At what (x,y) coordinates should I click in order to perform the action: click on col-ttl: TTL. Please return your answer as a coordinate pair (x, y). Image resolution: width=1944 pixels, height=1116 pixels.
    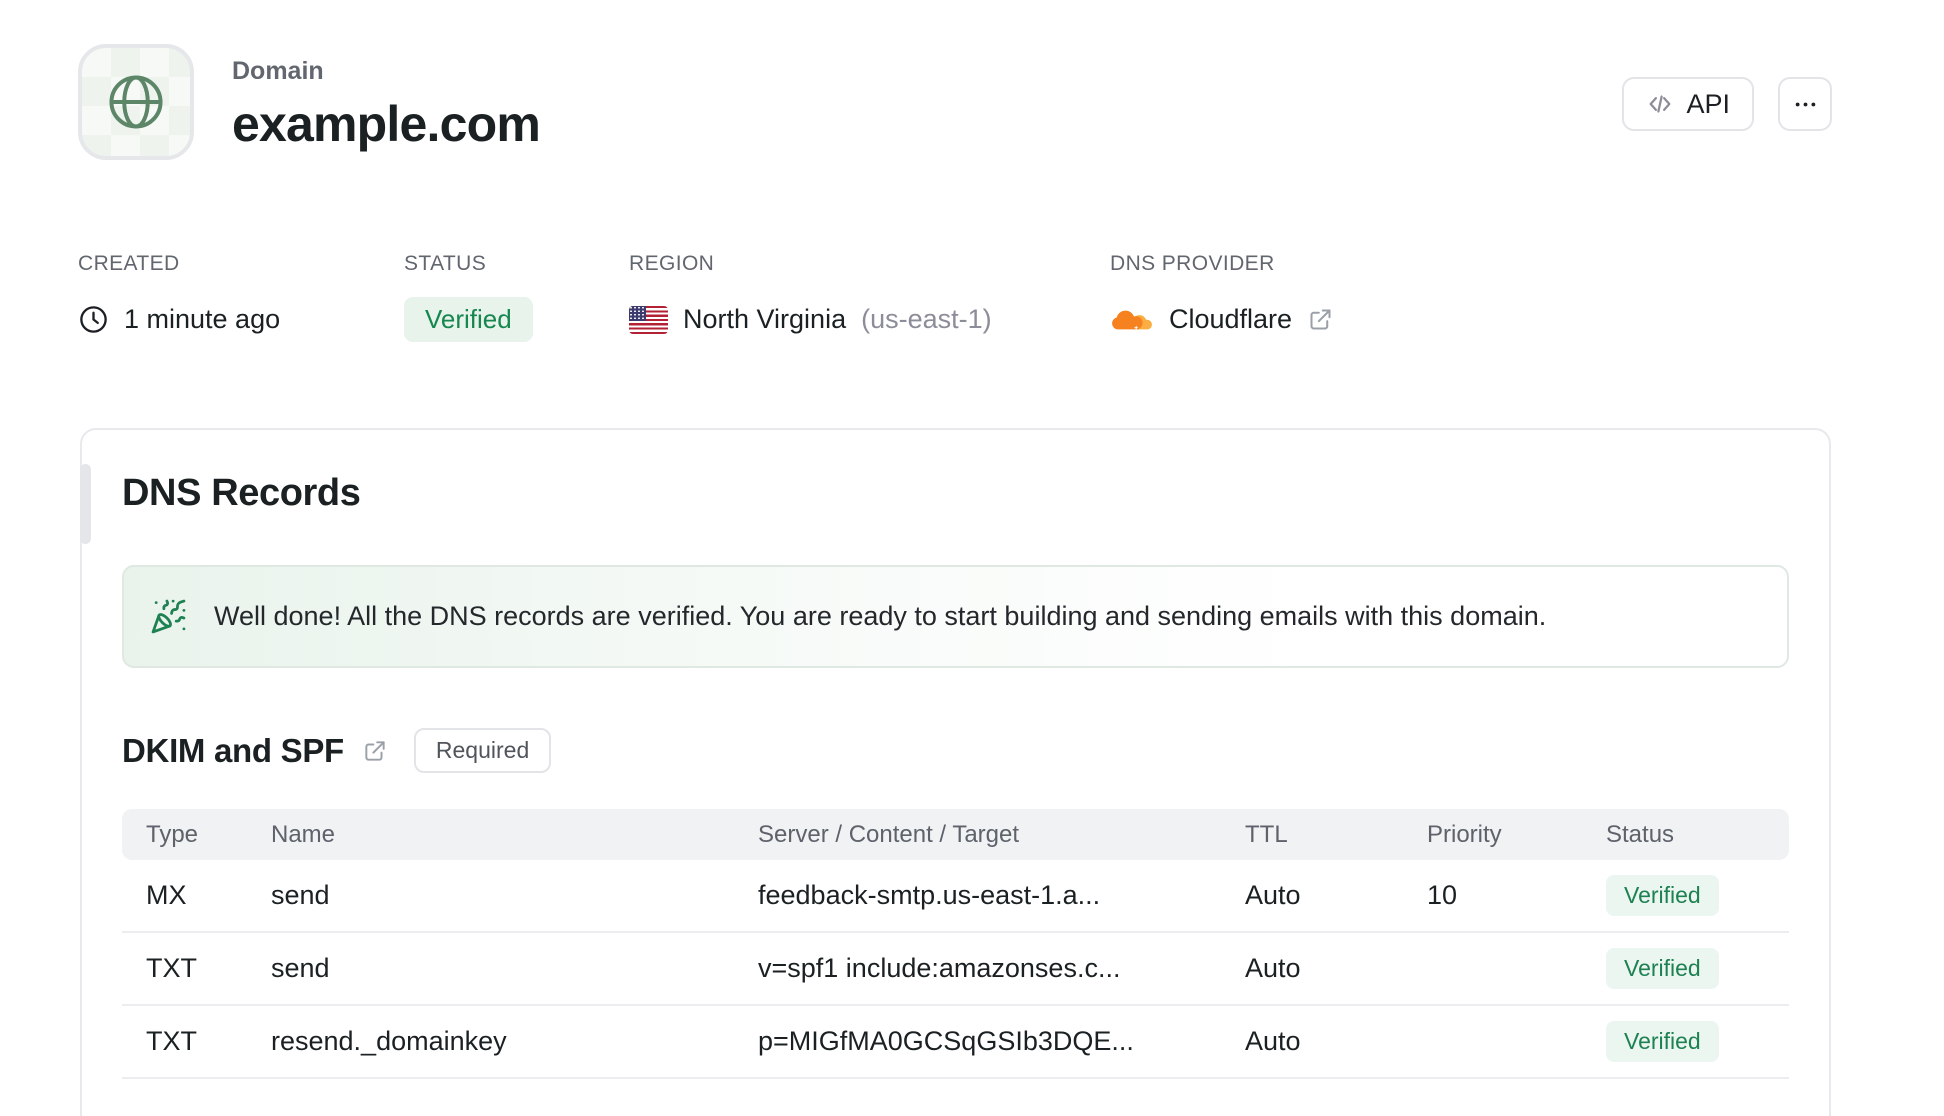
    Looking at the image, I should click on (1266, 834).